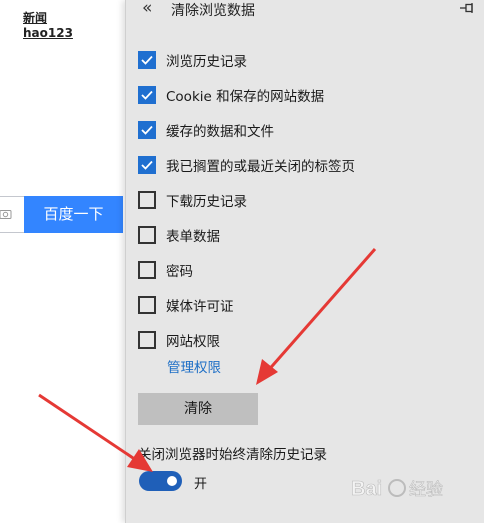  What do you see at coordinates (206, 61) in the screenshot?
I see `option-label: 浏览历史记录` at bounding box center [206, 61].